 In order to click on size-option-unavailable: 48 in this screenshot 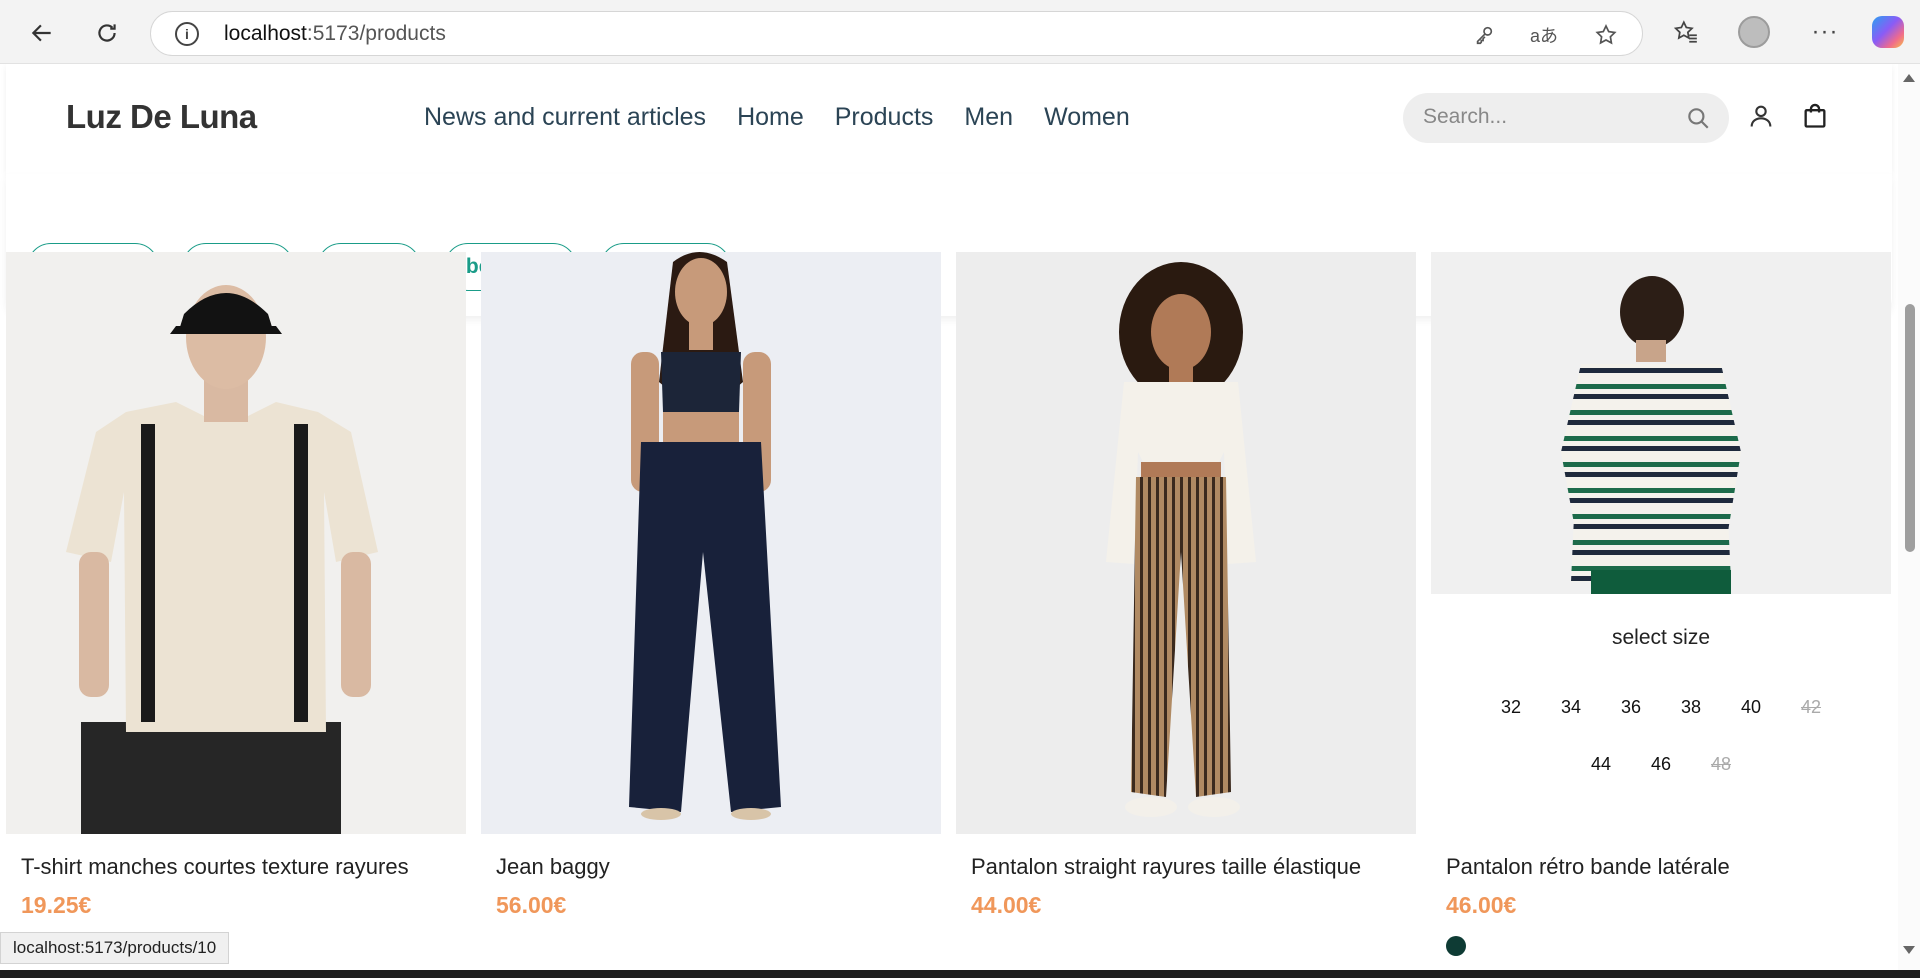, I will do `click(1721, 764)`.